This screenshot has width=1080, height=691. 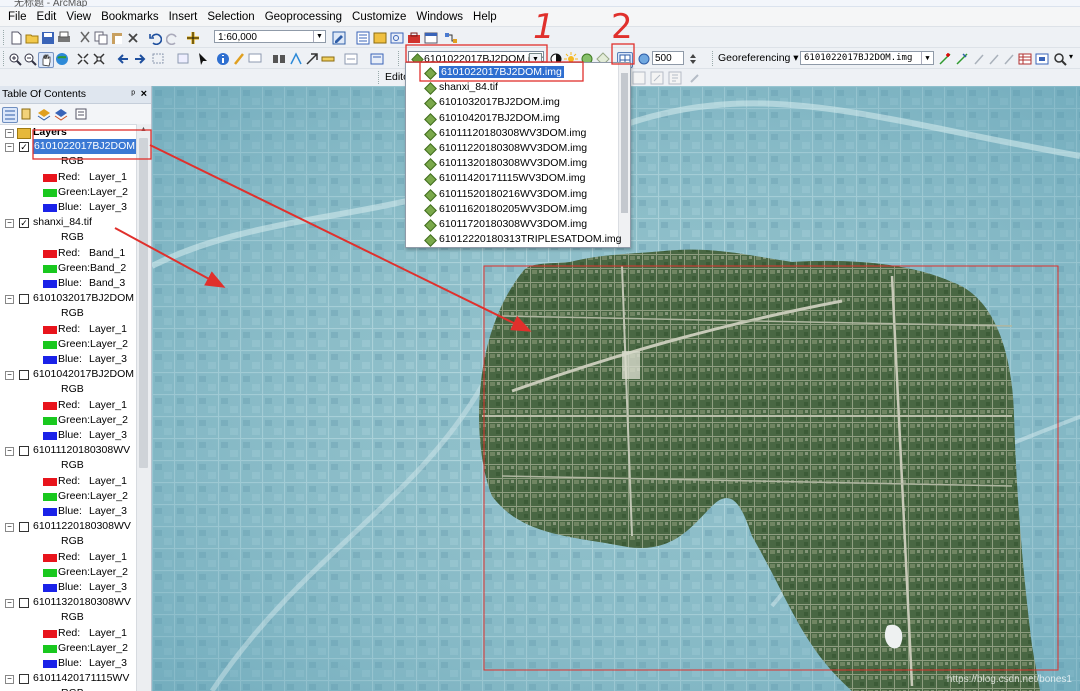 What do you see at coordinates (32, 38) in the screenshot?
I see `open-folder-icon` at bounding box center [32, 38].